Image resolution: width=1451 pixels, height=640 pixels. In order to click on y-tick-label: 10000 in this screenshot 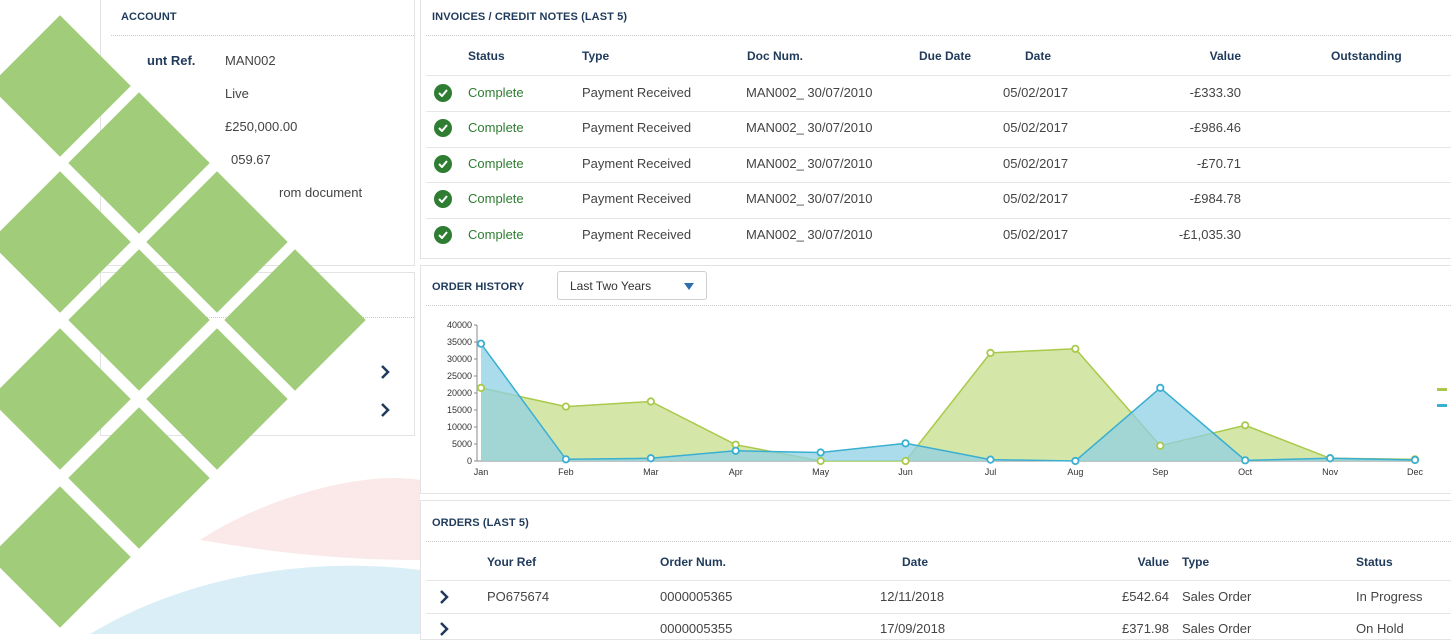, I will do `click(459, 427)`.